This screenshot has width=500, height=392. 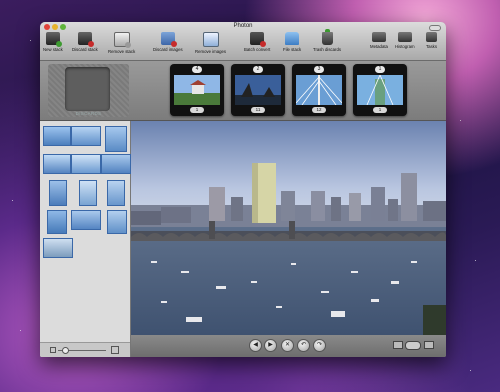 I want to click on trash-icon, so click(x=327, y=37).